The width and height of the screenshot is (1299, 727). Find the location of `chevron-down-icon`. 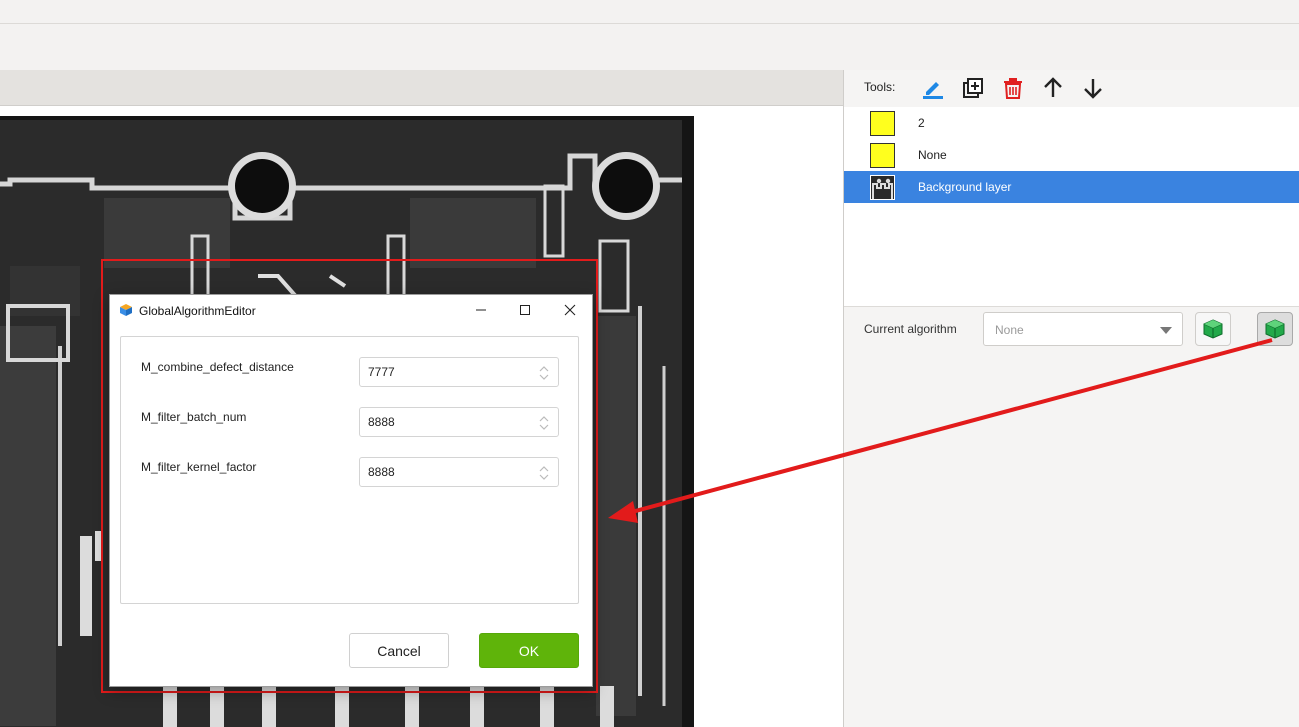

chevron-down-icon is located at coordinates (1166, 330).